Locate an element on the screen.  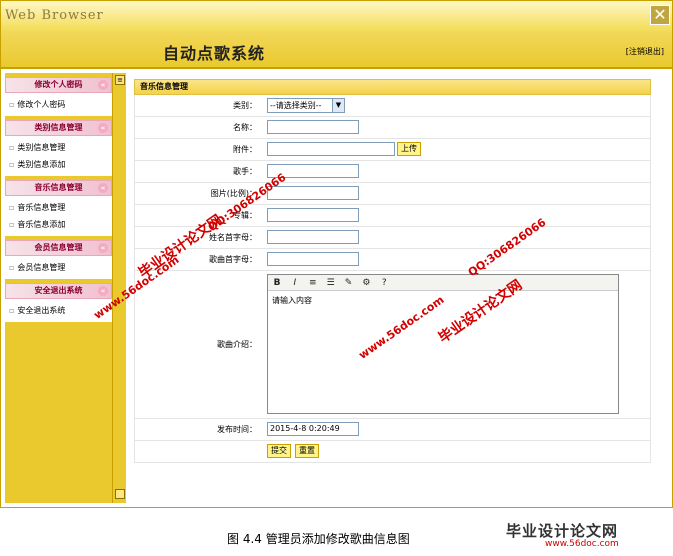
chevron-down-icon: ▼ is located at coordinates (338, 105).